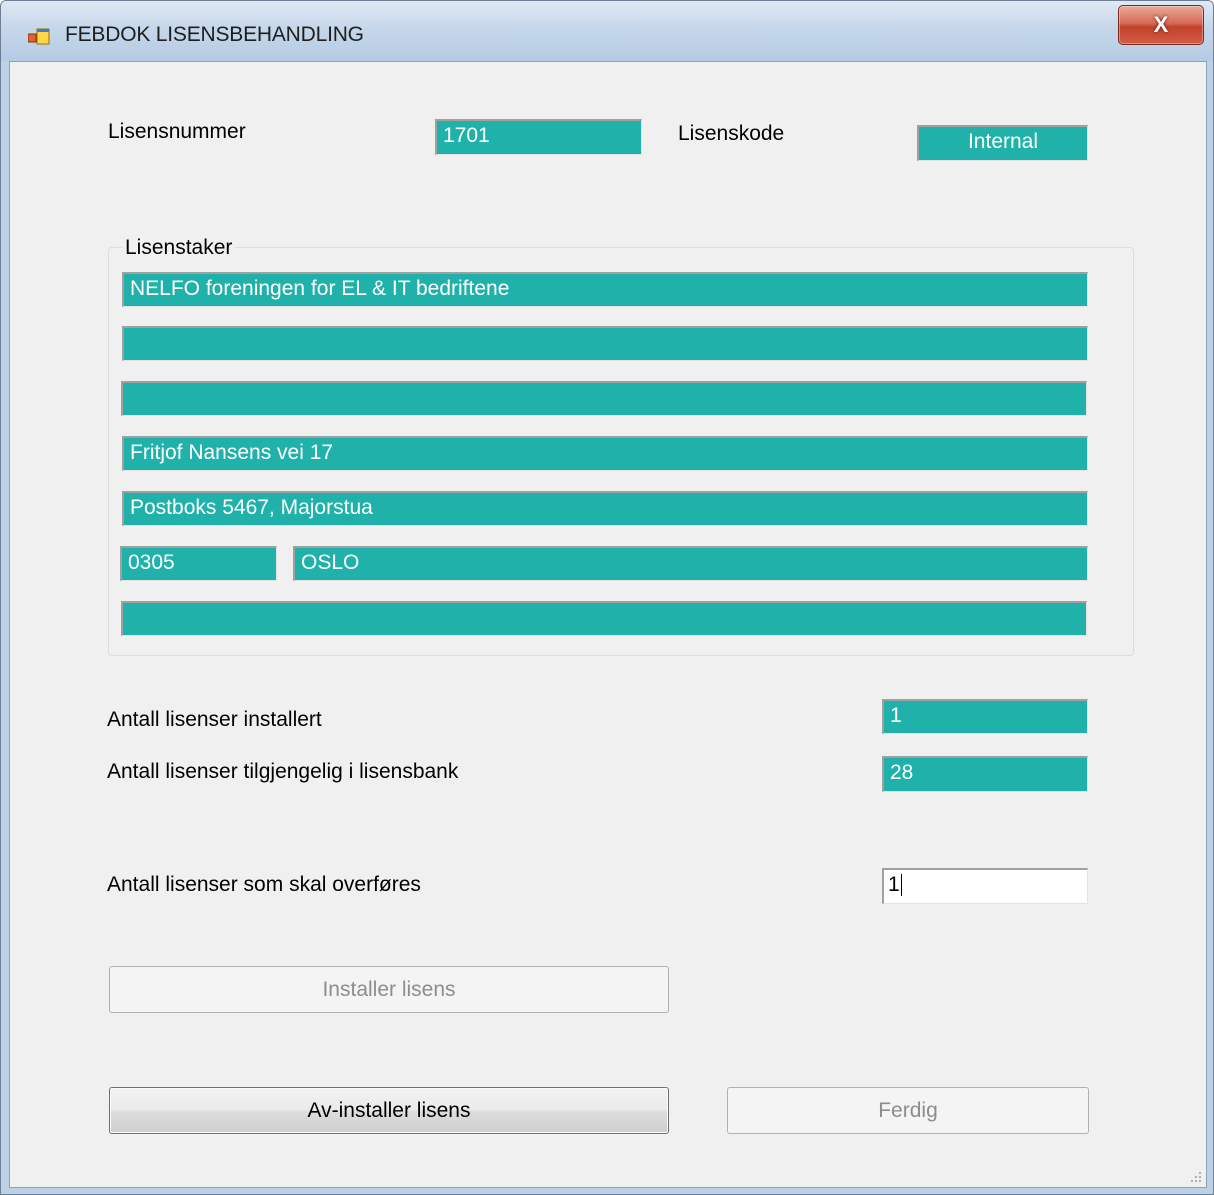 The width and height of the screenshot is (1214, 1195). Describe the element at coordinates (198, 563) in the screenshot. I see `postal-code-field: 0305` at that location.